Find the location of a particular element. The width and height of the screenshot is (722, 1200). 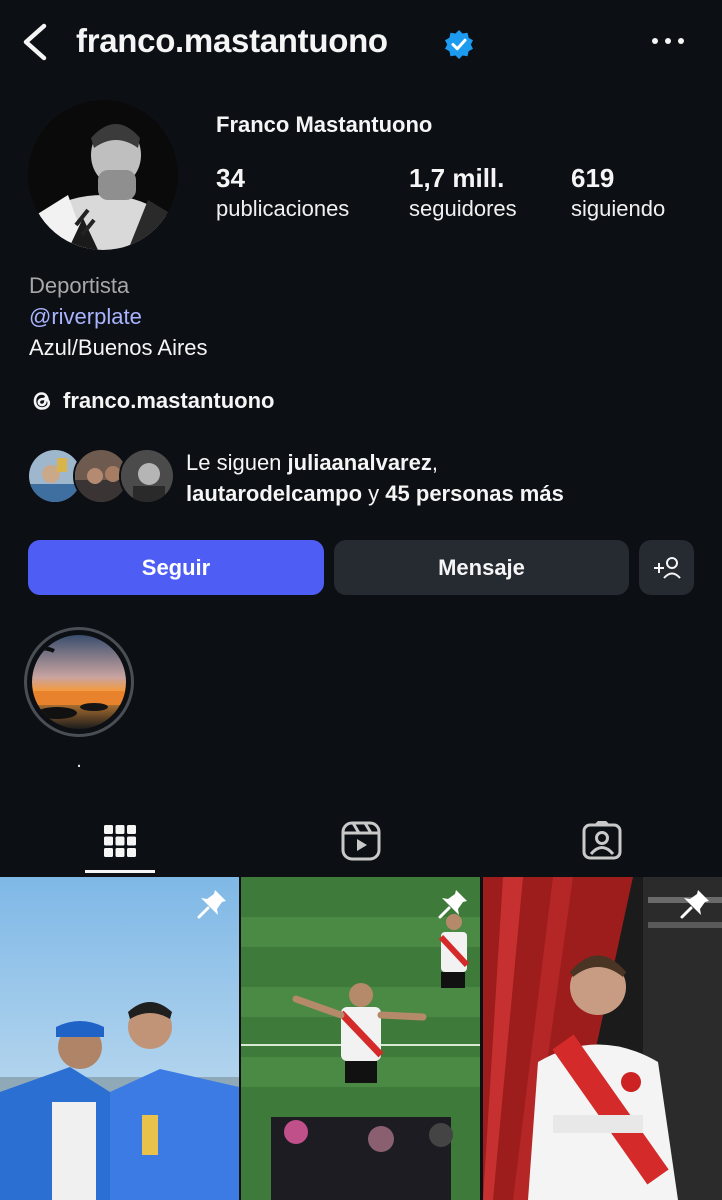

stat-posts: 34 publicaciones is located at coordinates (282, 194).